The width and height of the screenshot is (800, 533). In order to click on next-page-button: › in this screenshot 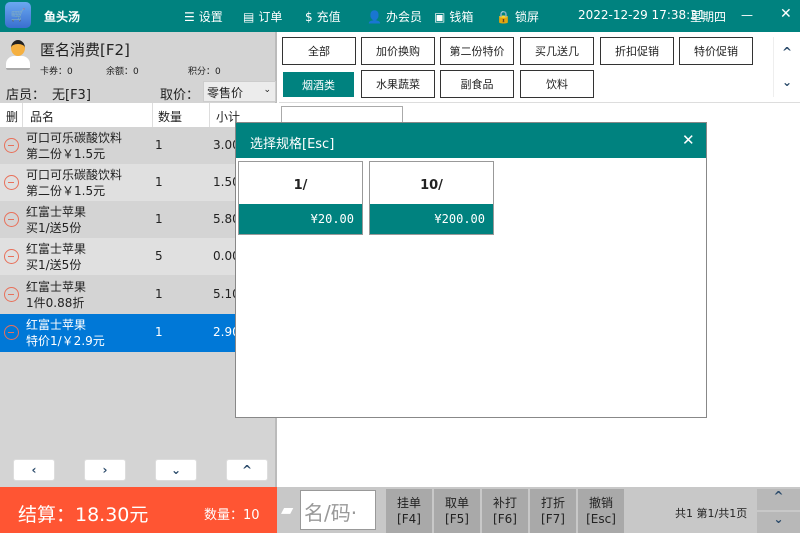, I will do `click(105, 470)`.